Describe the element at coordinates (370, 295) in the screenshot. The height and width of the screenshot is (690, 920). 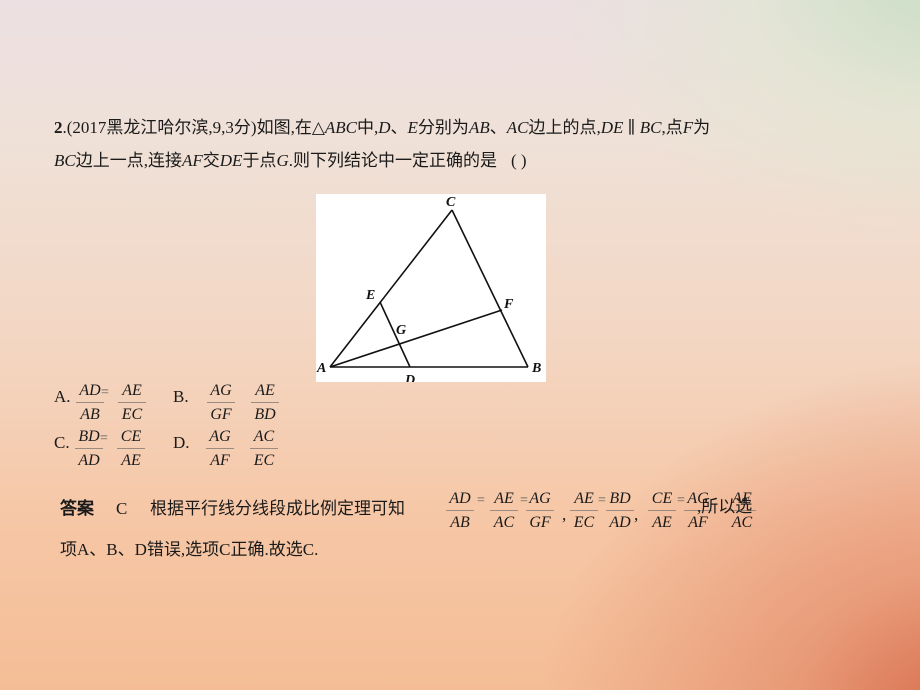
I see `point-label-e: E` at that location.